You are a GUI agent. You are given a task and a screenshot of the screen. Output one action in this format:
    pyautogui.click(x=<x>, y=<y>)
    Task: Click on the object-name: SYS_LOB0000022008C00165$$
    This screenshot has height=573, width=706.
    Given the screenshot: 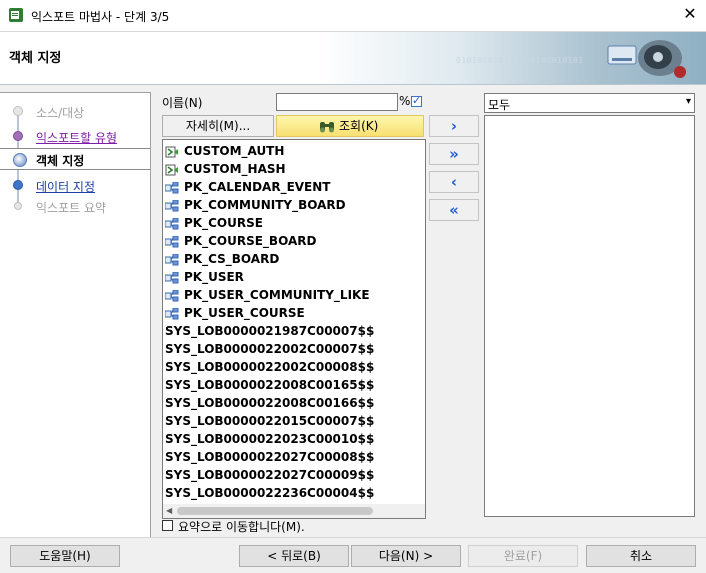 What is the action you would take?
    pyautogui.click(x=270, y=385)
    